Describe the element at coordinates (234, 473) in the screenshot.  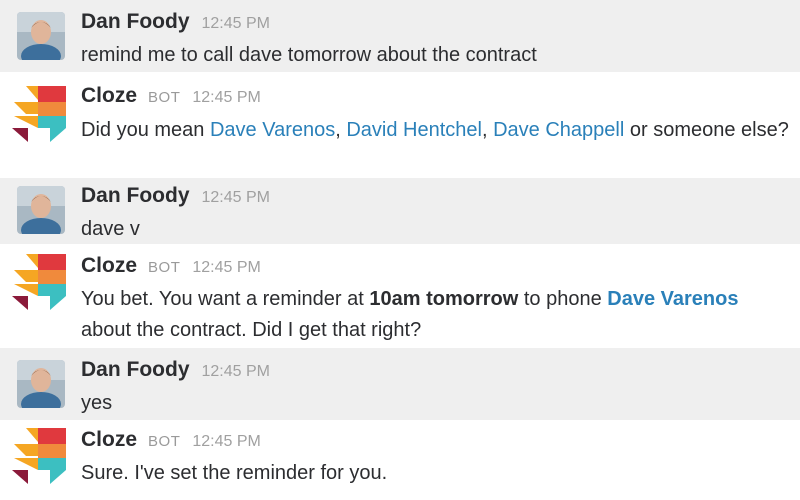
I see `message-text: Sure. I've set the reminder for you.` at that location.